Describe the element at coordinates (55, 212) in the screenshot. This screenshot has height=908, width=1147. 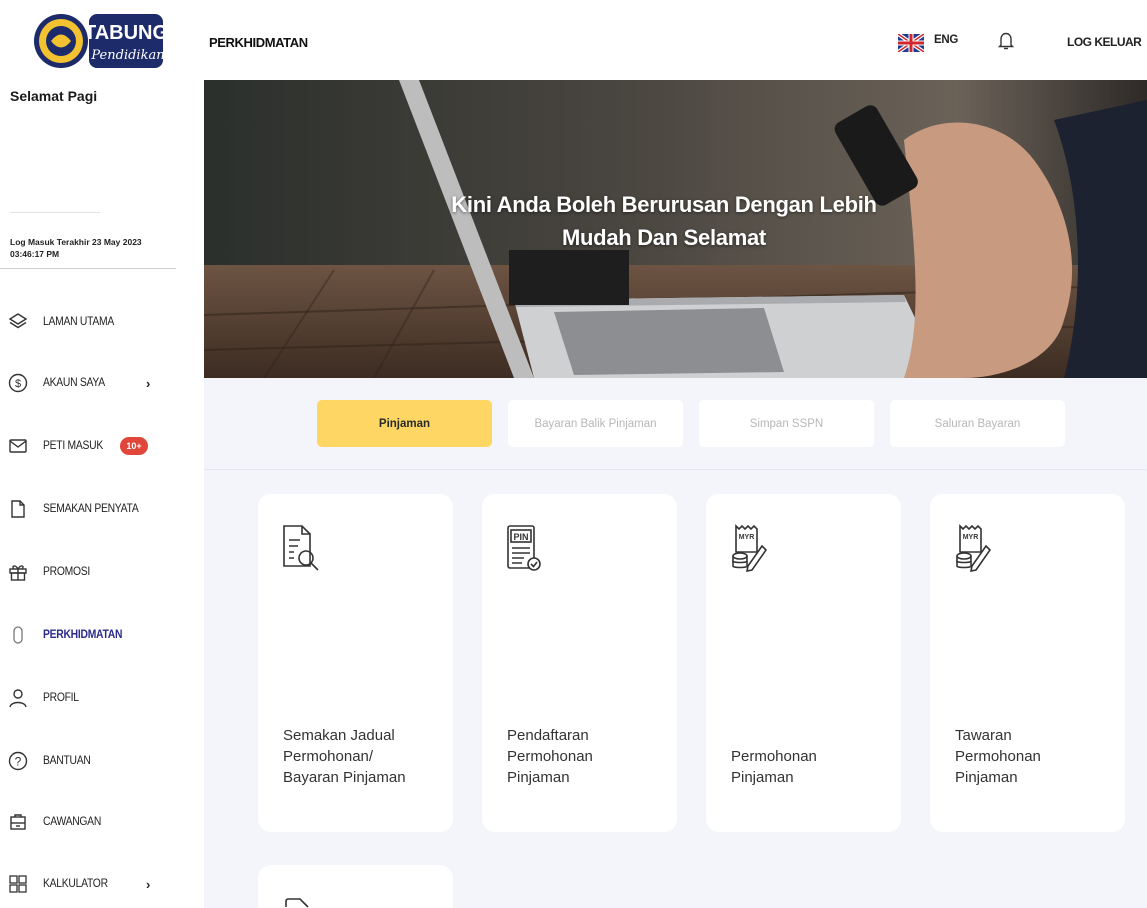
I see `greeting-divider` at that location.